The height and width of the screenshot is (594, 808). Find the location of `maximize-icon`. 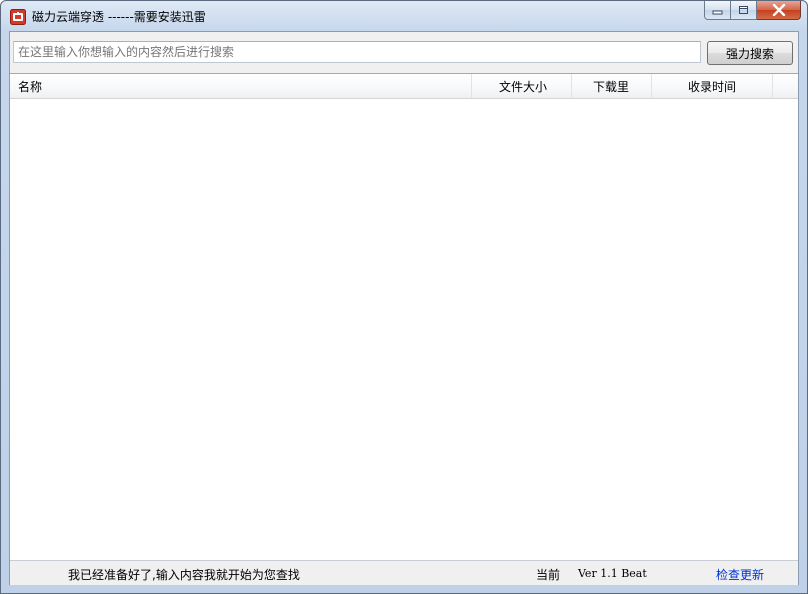

maximize-icon is located at coordinates (743, 10).